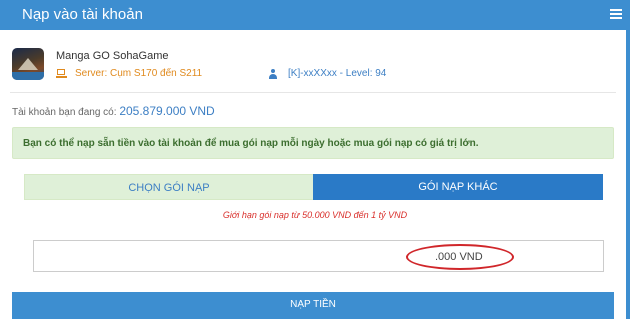 Image resolution: width=630 pixels, height=319 pixels. Describe the element at coordinates (313, 305) in the screenshot. I see `recharge-button: NẠP TIỀN` at that location.